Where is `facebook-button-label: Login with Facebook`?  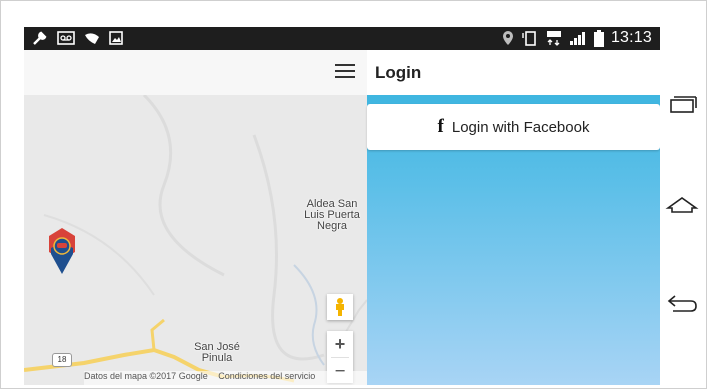
facebook-button-label: Login with Facebook is located at coordinates (520, 127).